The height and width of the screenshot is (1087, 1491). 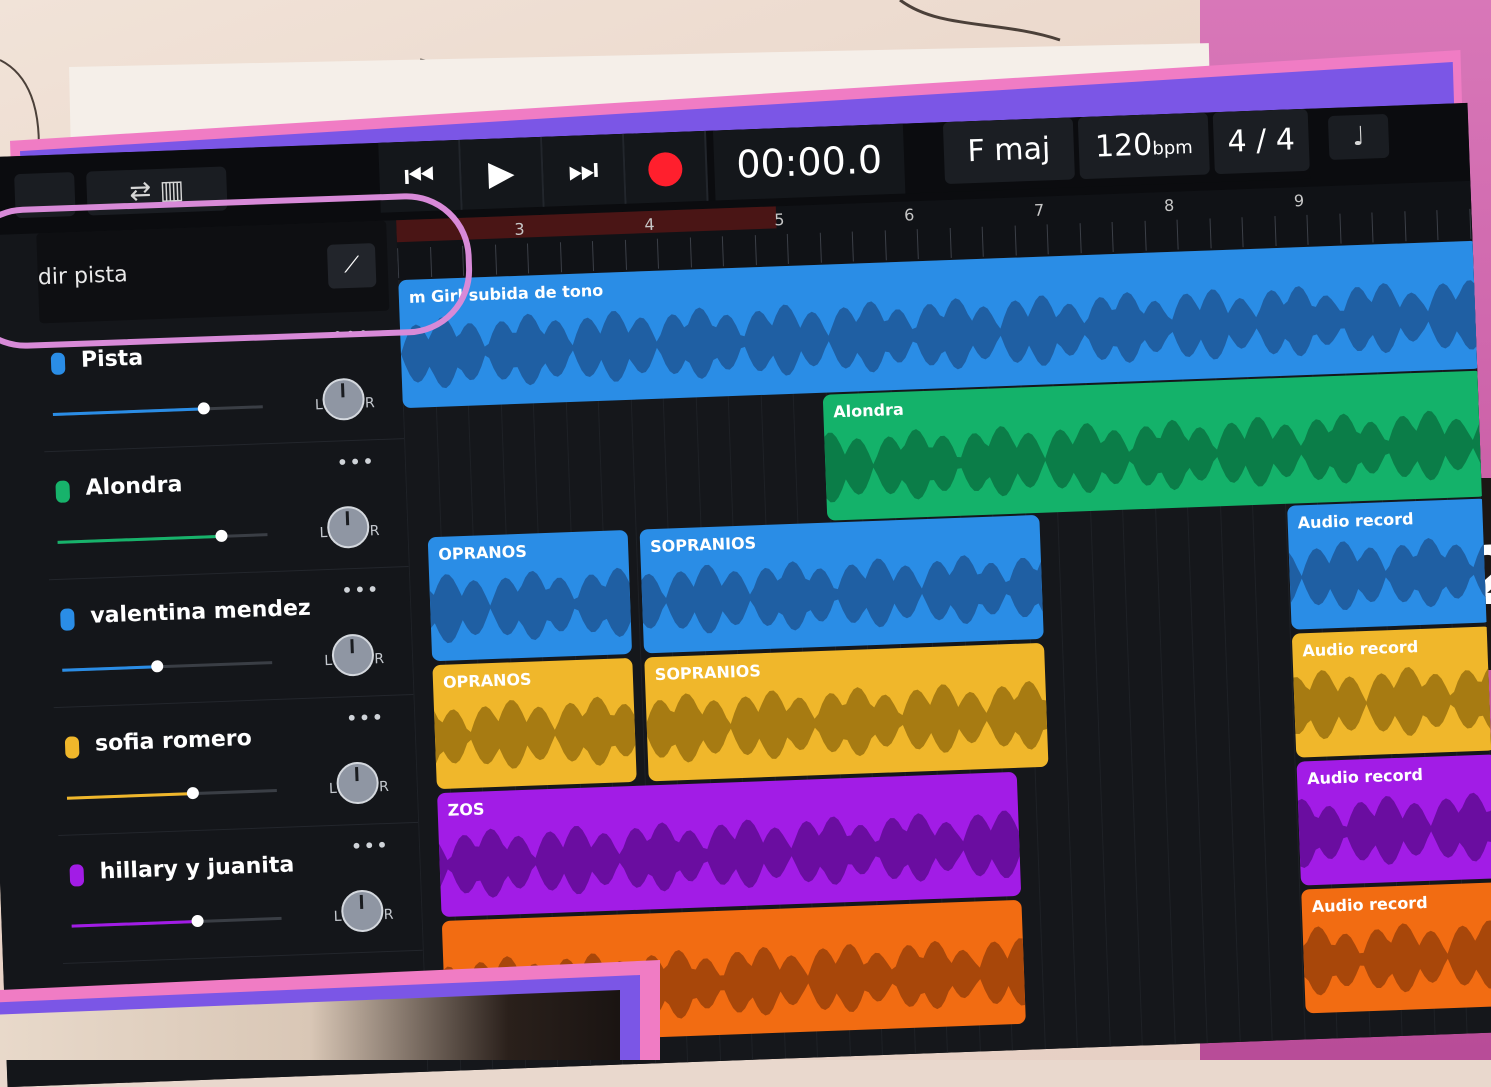 I want to click on time-signature-selector: 4 / 4, so click(x=1261, y=141).